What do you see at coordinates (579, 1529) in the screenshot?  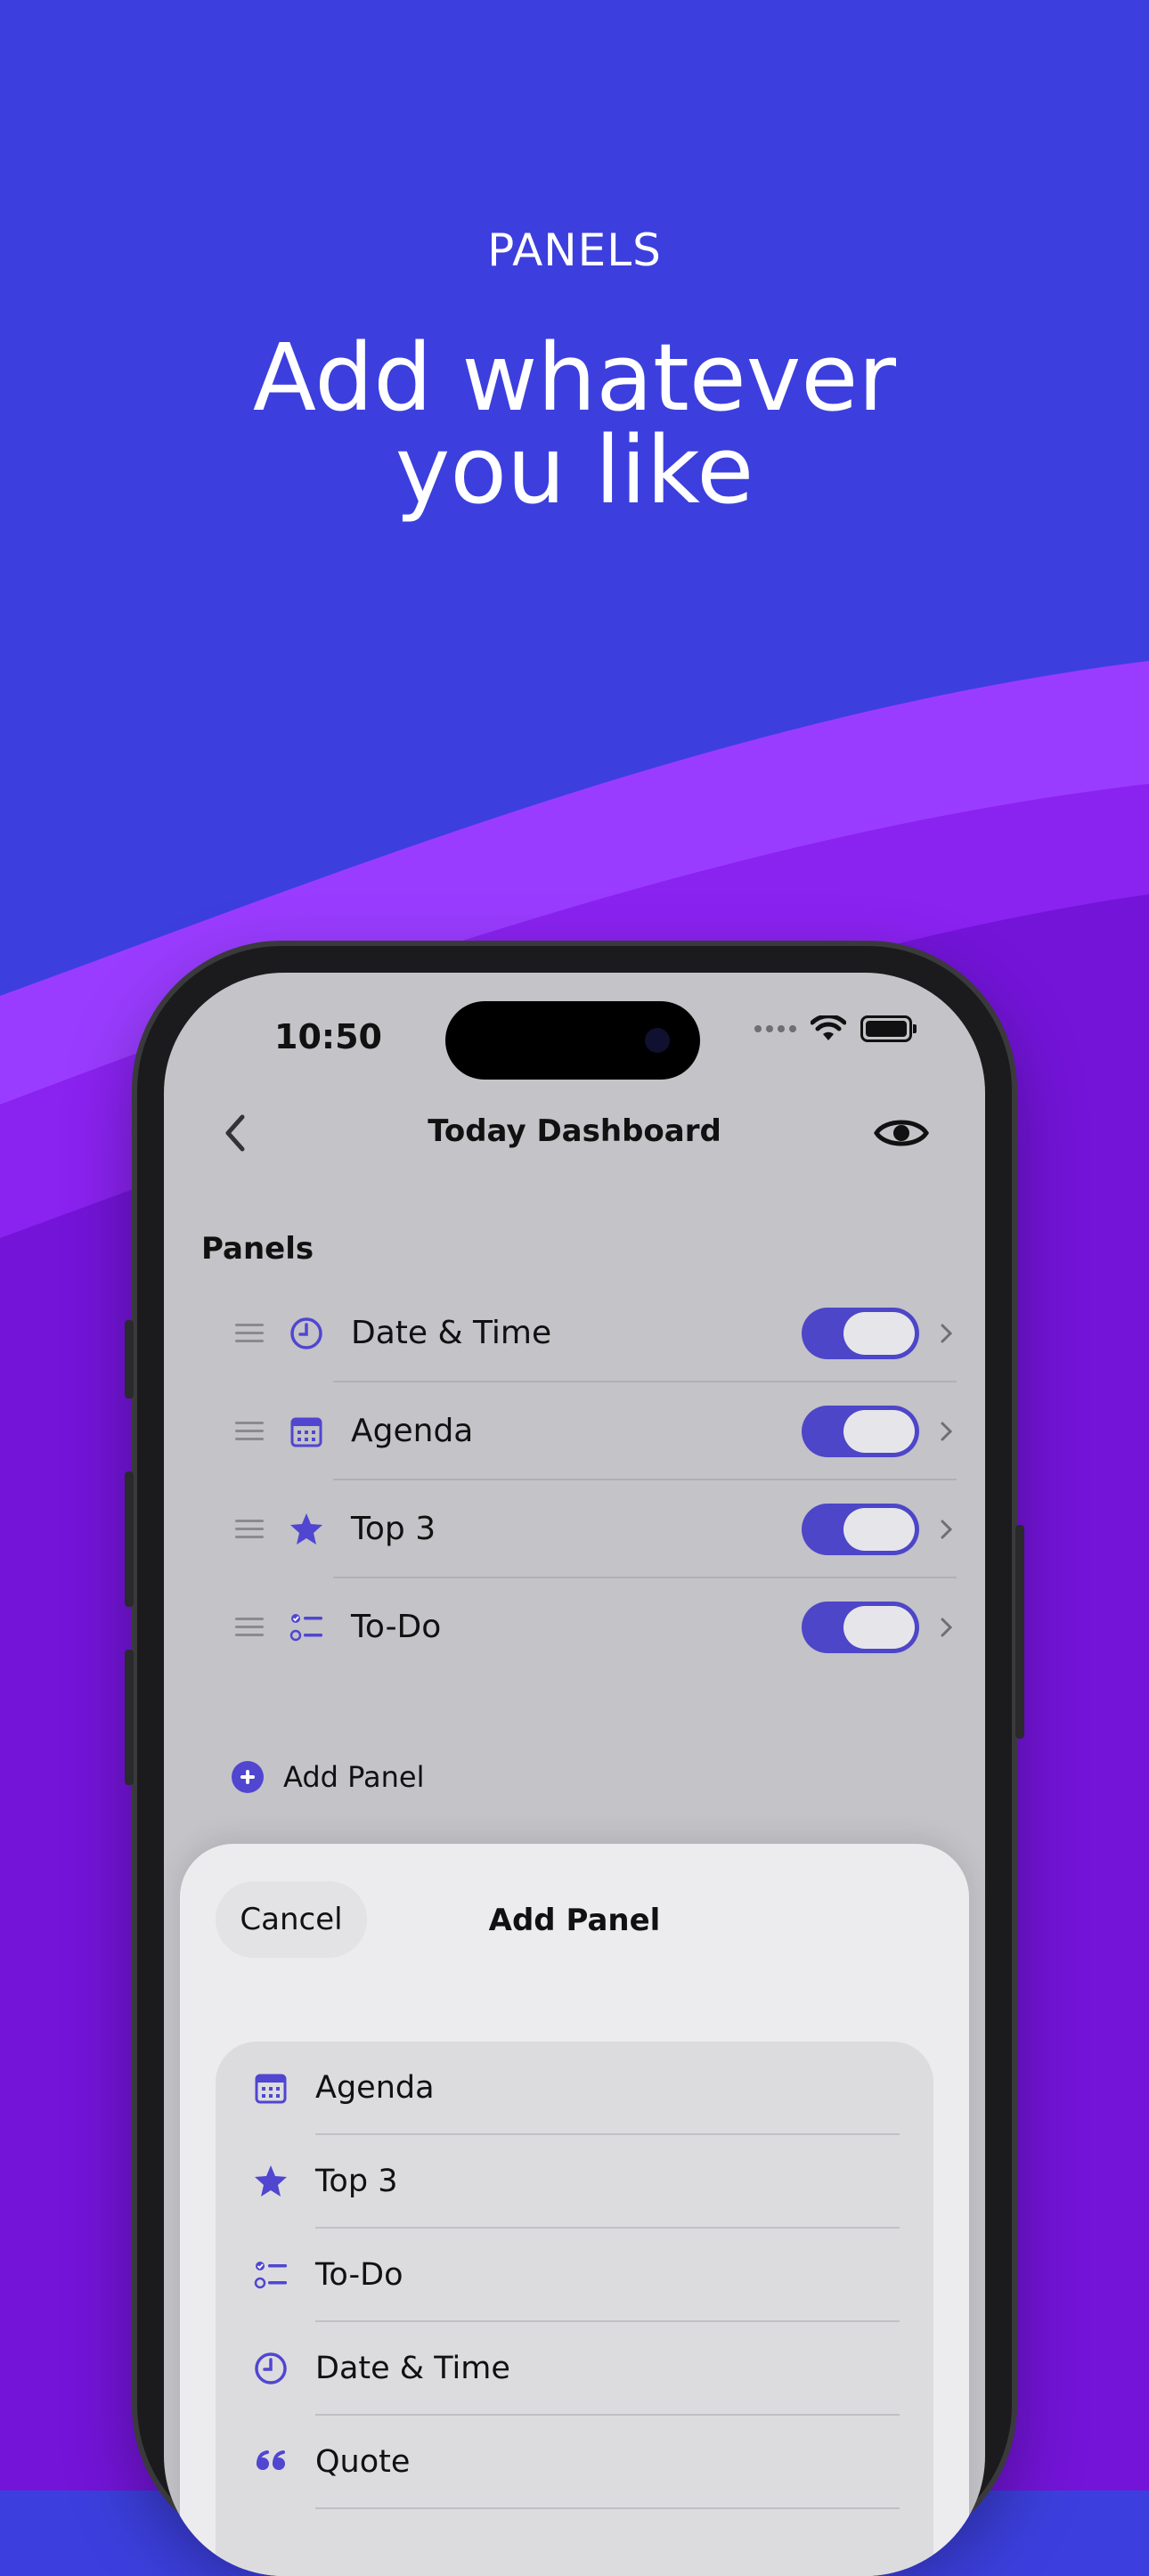 I see `panel-row-top-3: Top 3` at bounding box center [579, 1529].